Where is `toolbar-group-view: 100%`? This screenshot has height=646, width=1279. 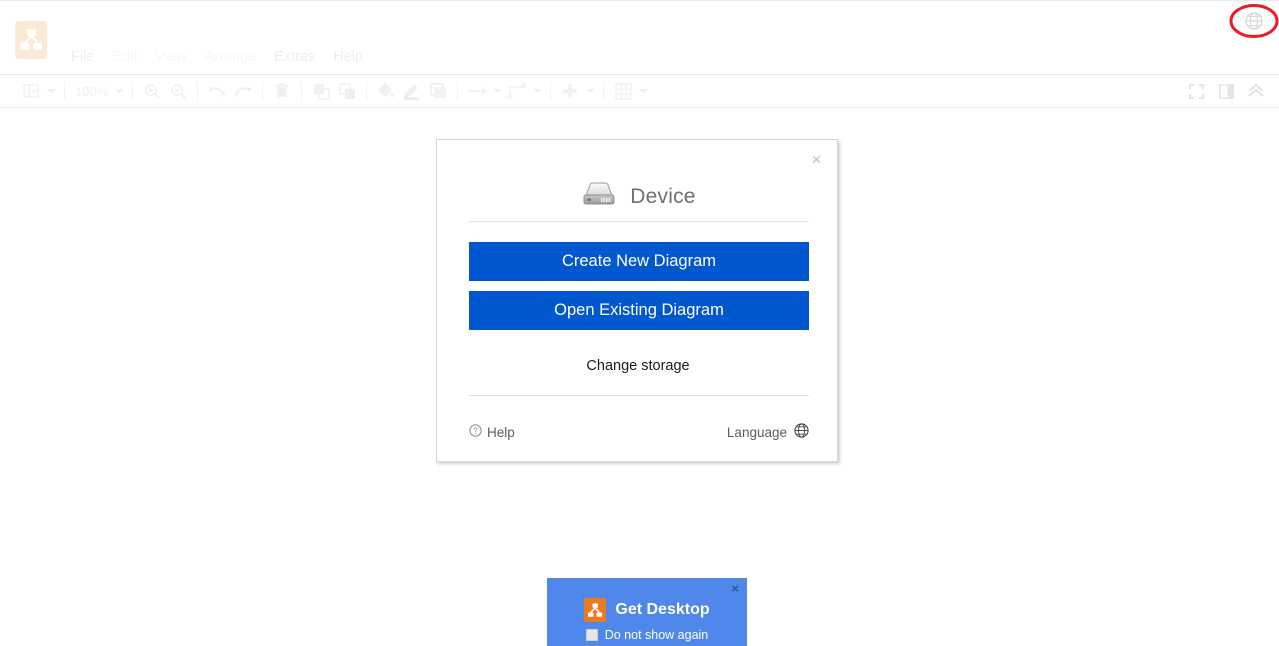 toolbar-group-view: 100% is located at coordinates (334, 91).